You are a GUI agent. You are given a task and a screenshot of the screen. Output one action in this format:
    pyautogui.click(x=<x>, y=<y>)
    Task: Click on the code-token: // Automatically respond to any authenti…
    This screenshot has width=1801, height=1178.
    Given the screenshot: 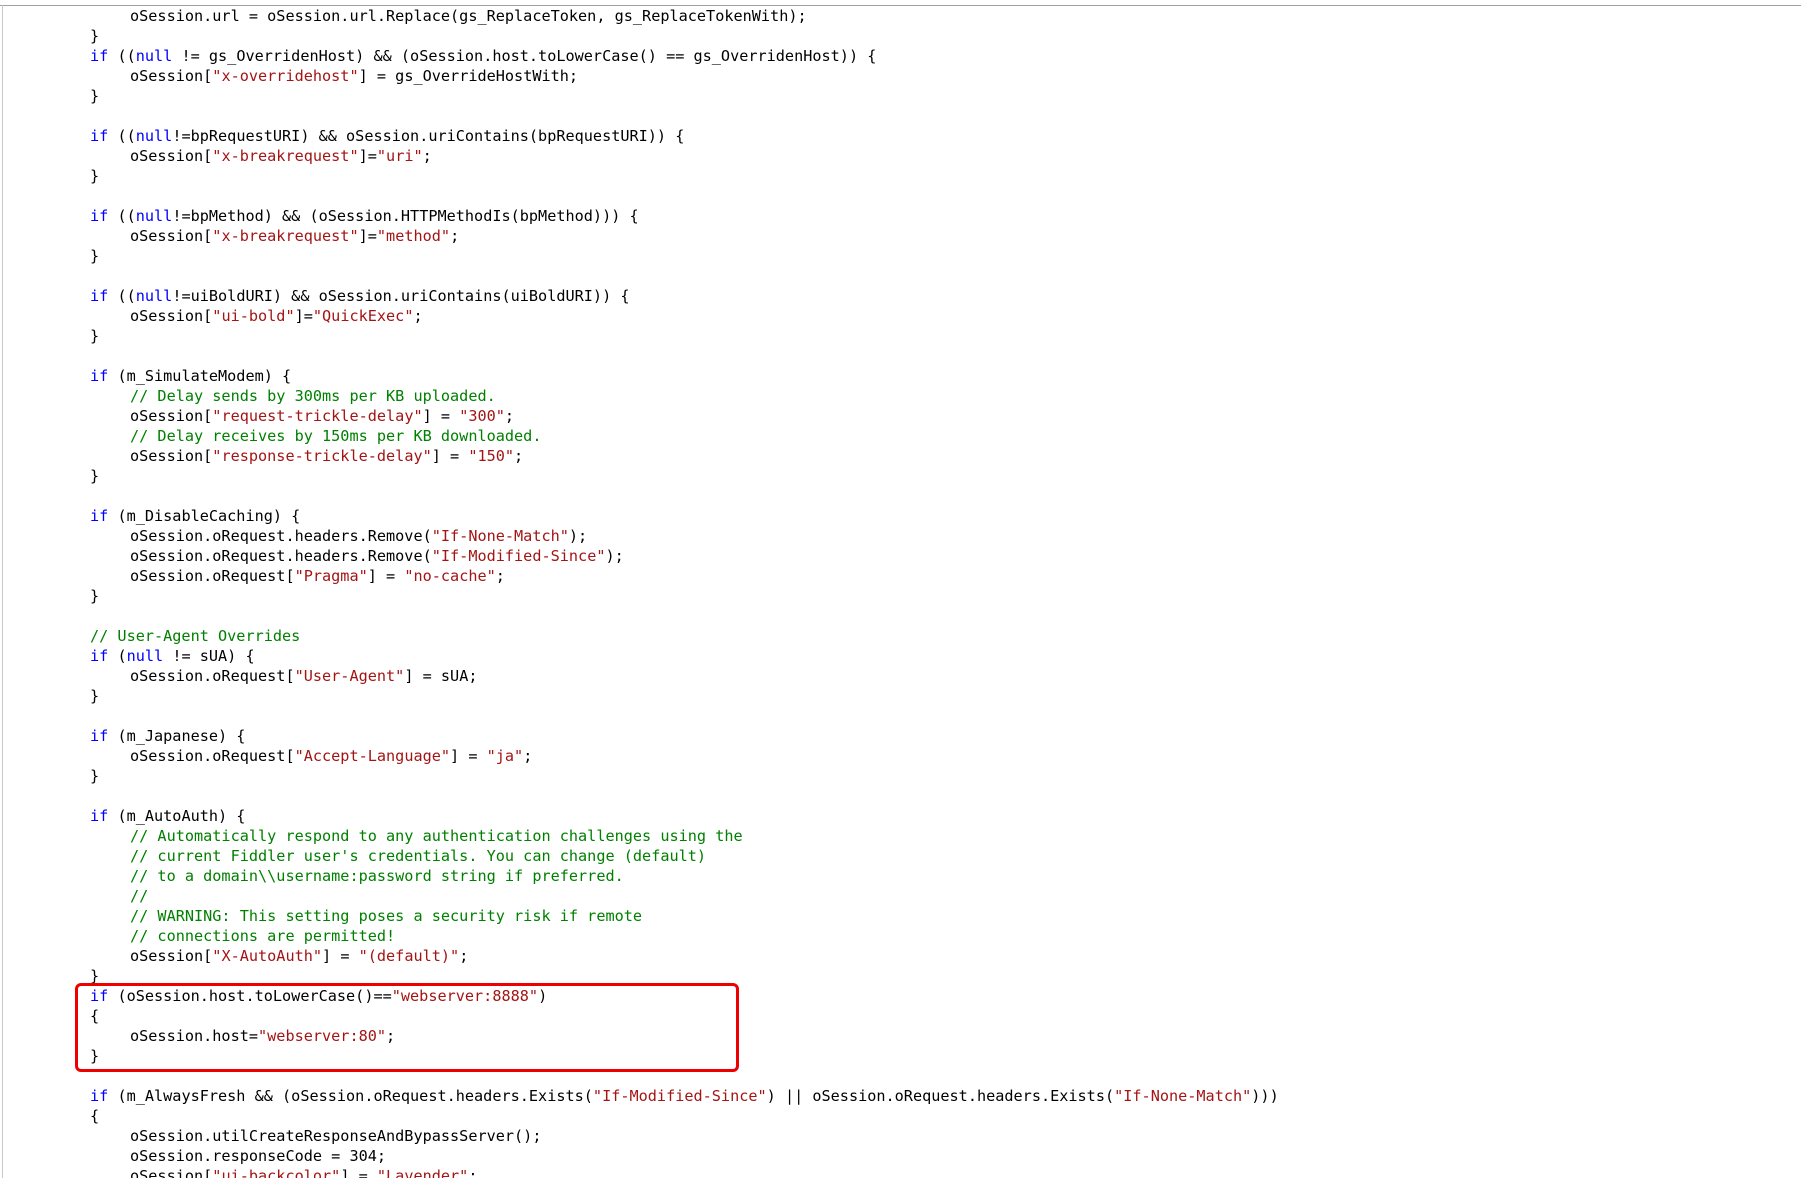 What is the action you would take?
    pyautogui.click(x=436, y=836)
    